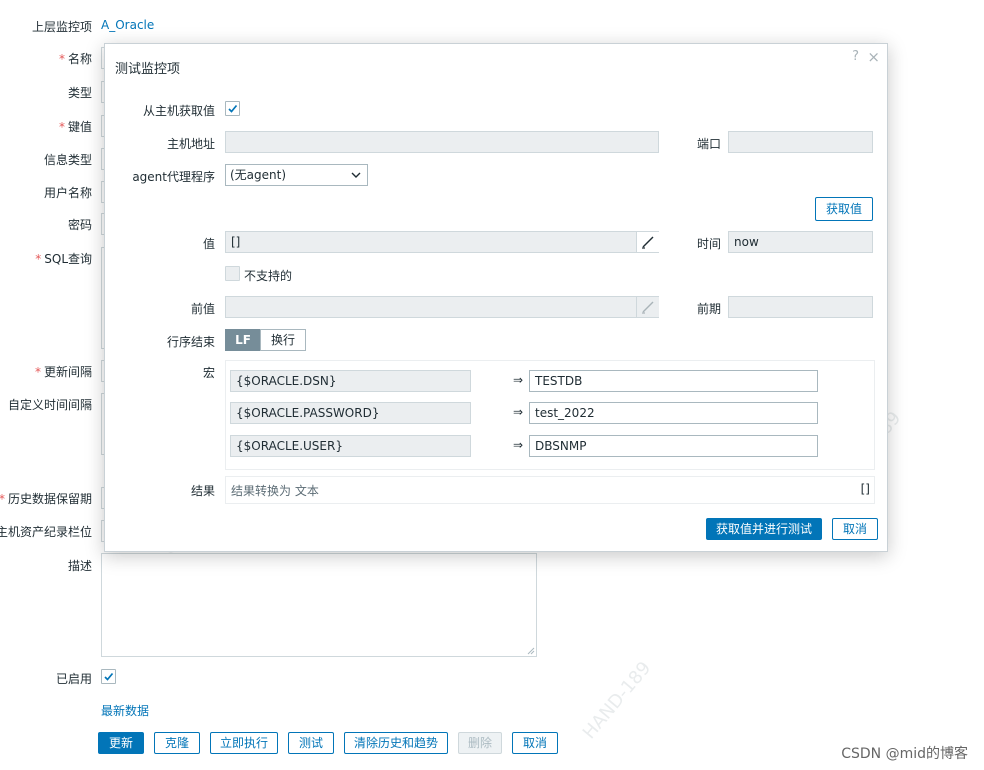 The width and height of the screenshot is (984, 770). I want to click on watermark: HAND-189, so click(617, 700).